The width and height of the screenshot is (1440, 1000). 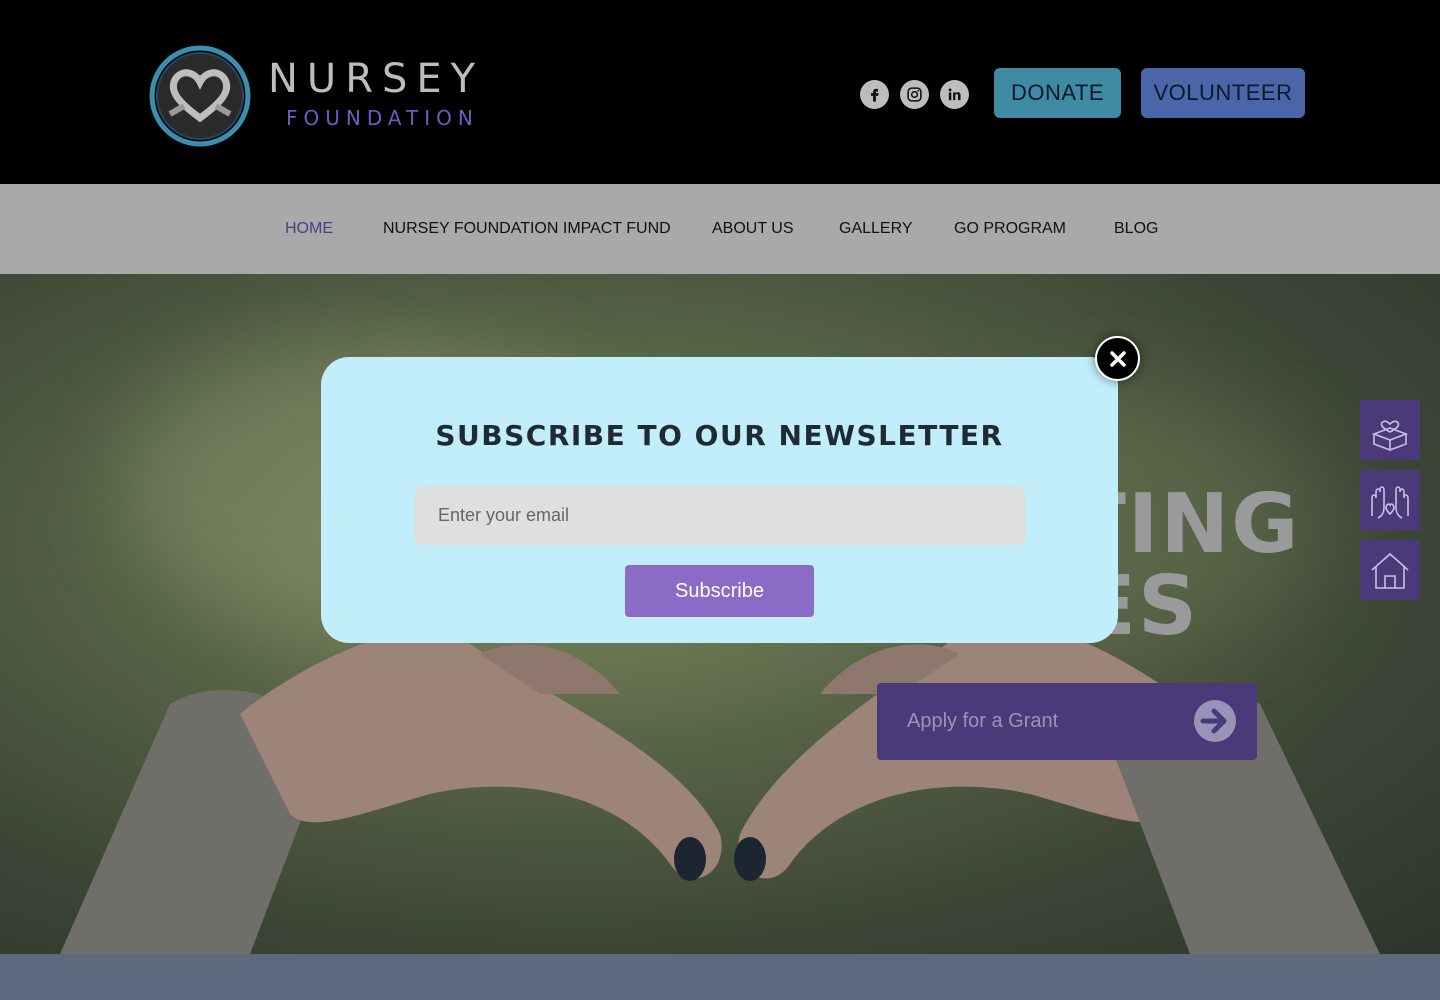 I want to click on close-modal-button, so click(x=1117, y=358).